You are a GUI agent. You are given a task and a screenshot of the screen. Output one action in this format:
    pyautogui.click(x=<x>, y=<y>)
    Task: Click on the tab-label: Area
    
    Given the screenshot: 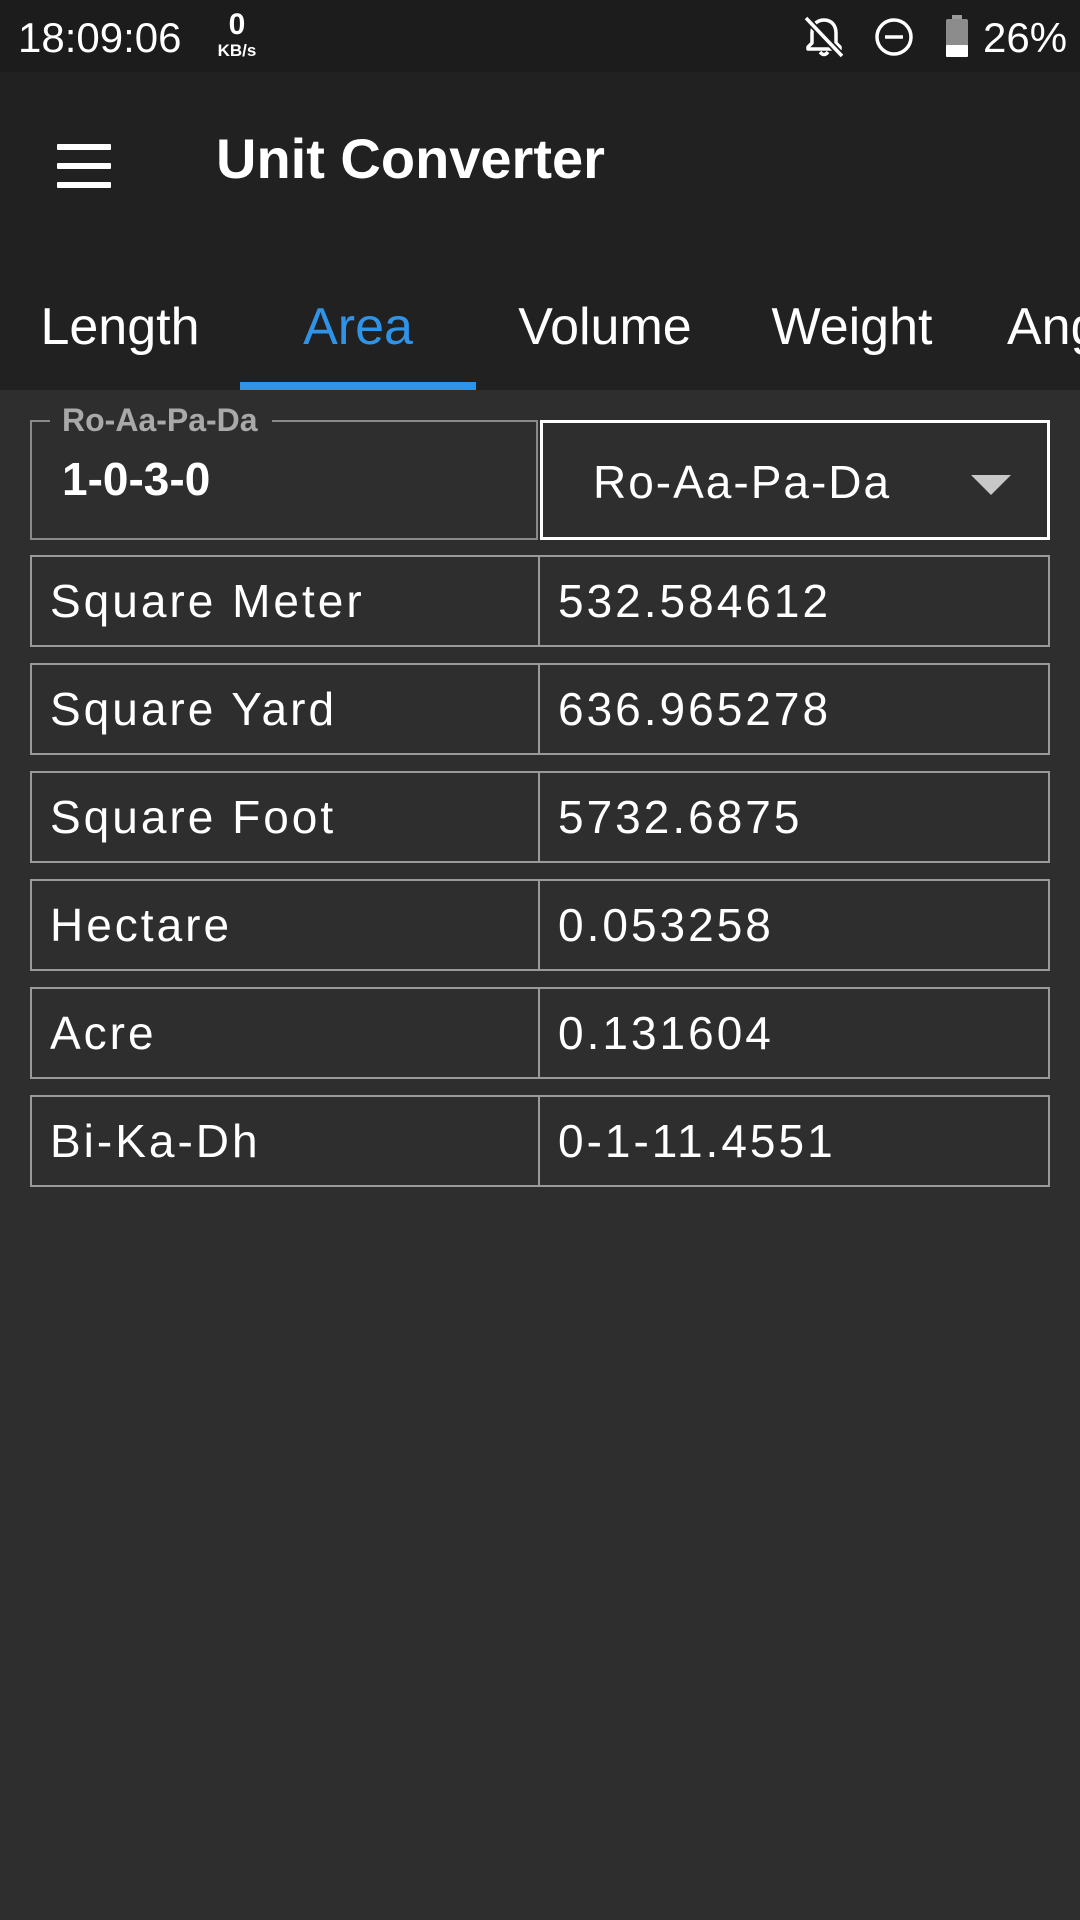 What is the action you would take?
    pyautogui.click(x=358, y=327)
    